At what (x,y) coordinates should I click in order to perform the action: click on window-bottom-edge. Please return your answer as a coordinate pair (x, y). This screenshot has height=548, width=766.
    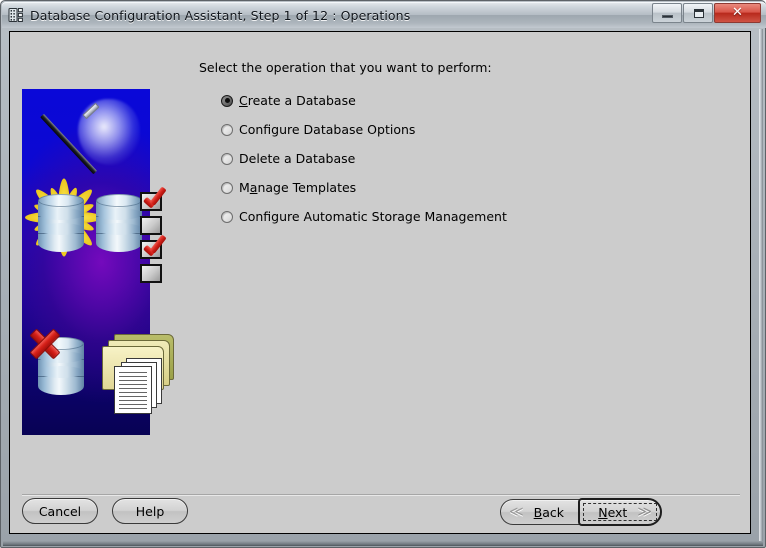
    Looking at the image, I should click on (383, 543).